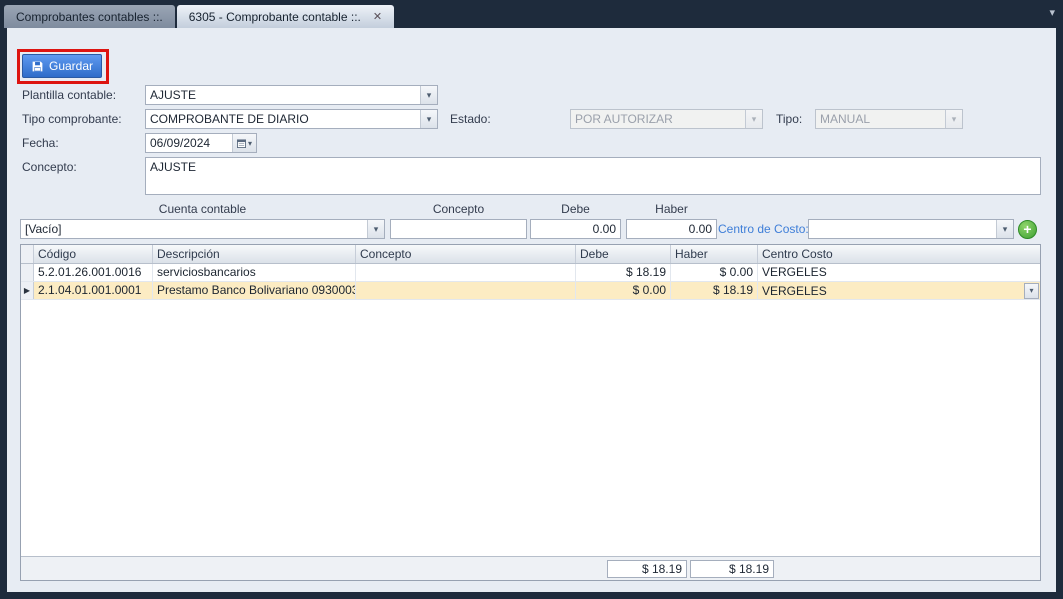  What do you see at coordinates (93, 272) in the screenshot?
I see `cell-codigo: 5.2.01.26.001.0016` at bounding box center [93, 272].